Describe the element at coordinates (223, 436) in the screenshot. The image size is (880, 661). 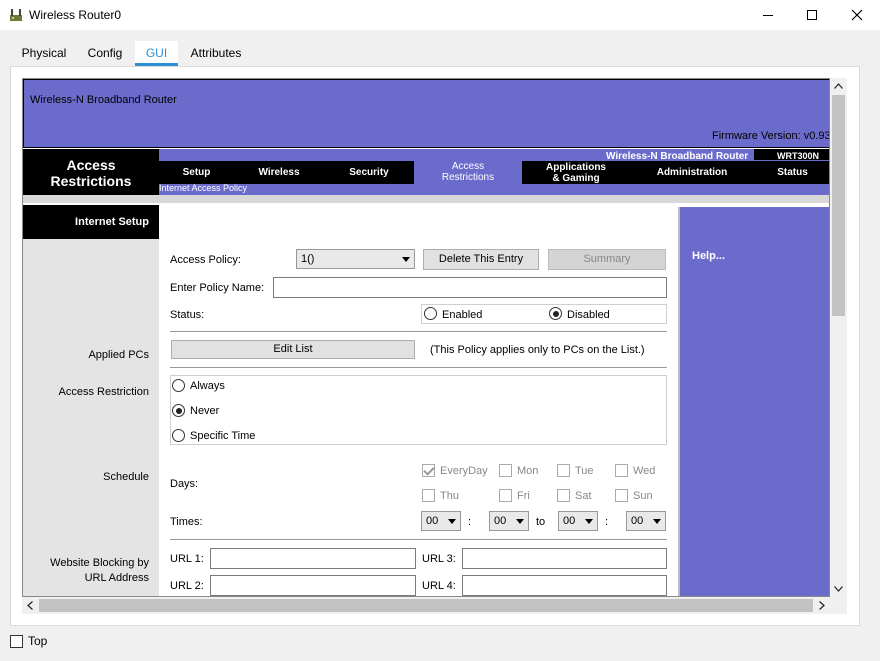
I see `restriction-specific-time-label: Specific Time` at that location.